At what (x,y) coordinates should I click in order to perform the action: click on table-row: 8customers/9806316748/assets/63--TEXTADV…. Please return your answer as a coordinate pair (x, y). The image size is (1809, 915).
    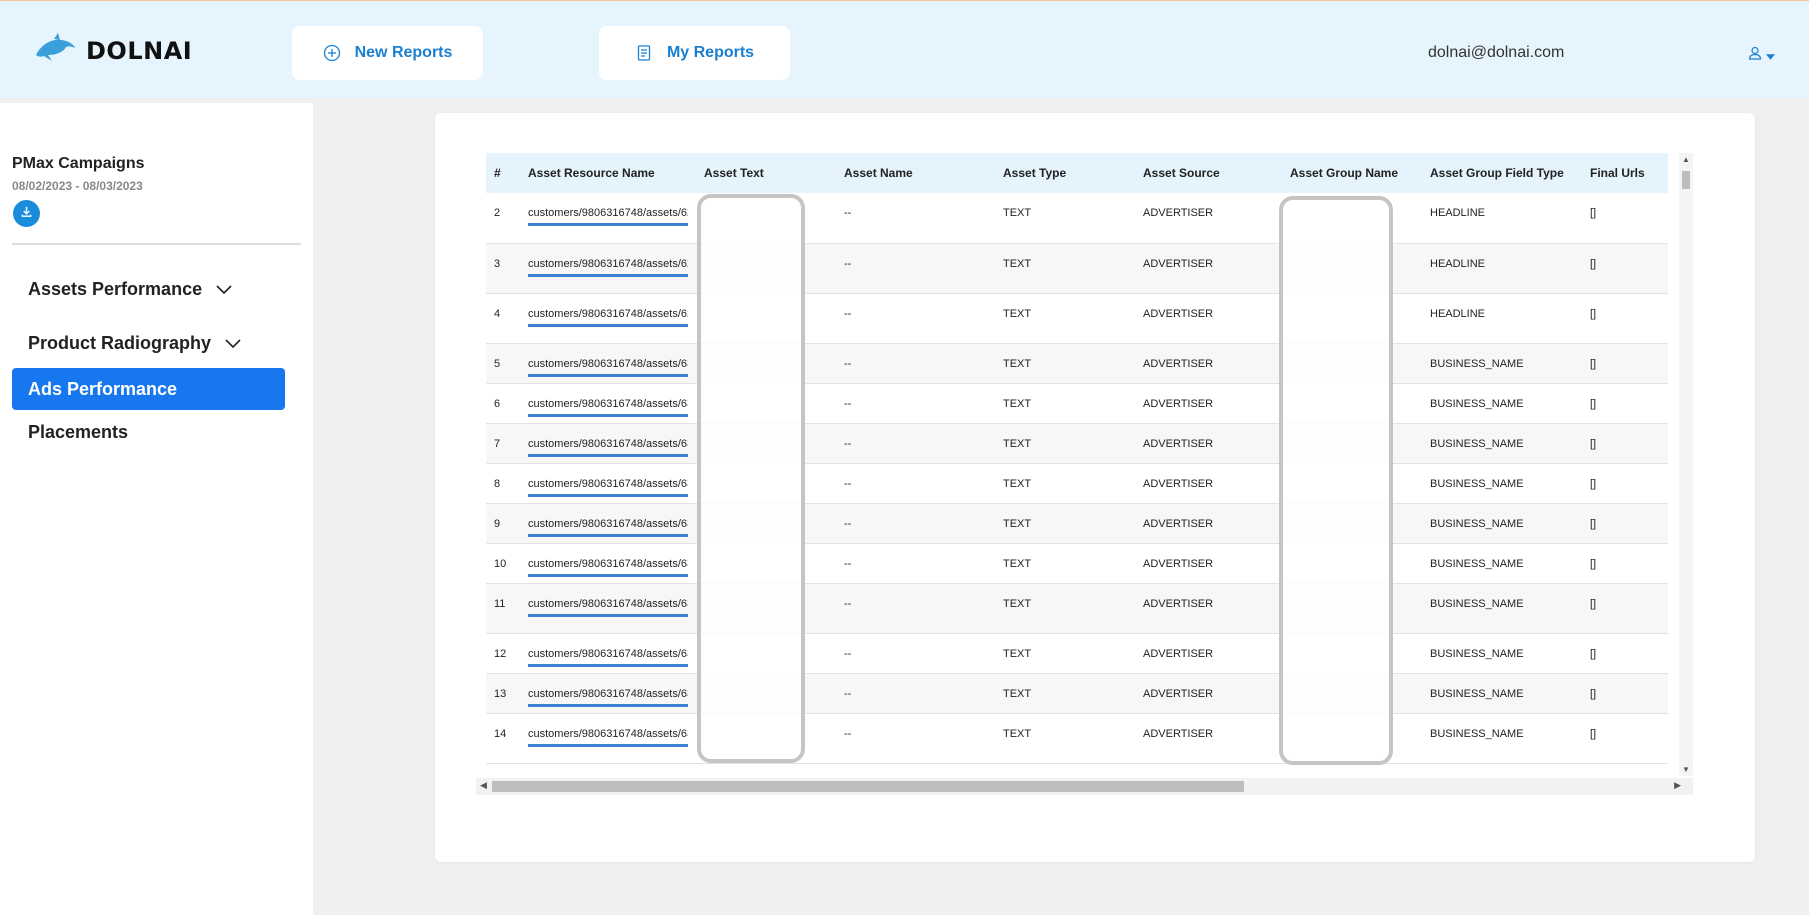
    Looking at the image, I should click on (1077, 483).